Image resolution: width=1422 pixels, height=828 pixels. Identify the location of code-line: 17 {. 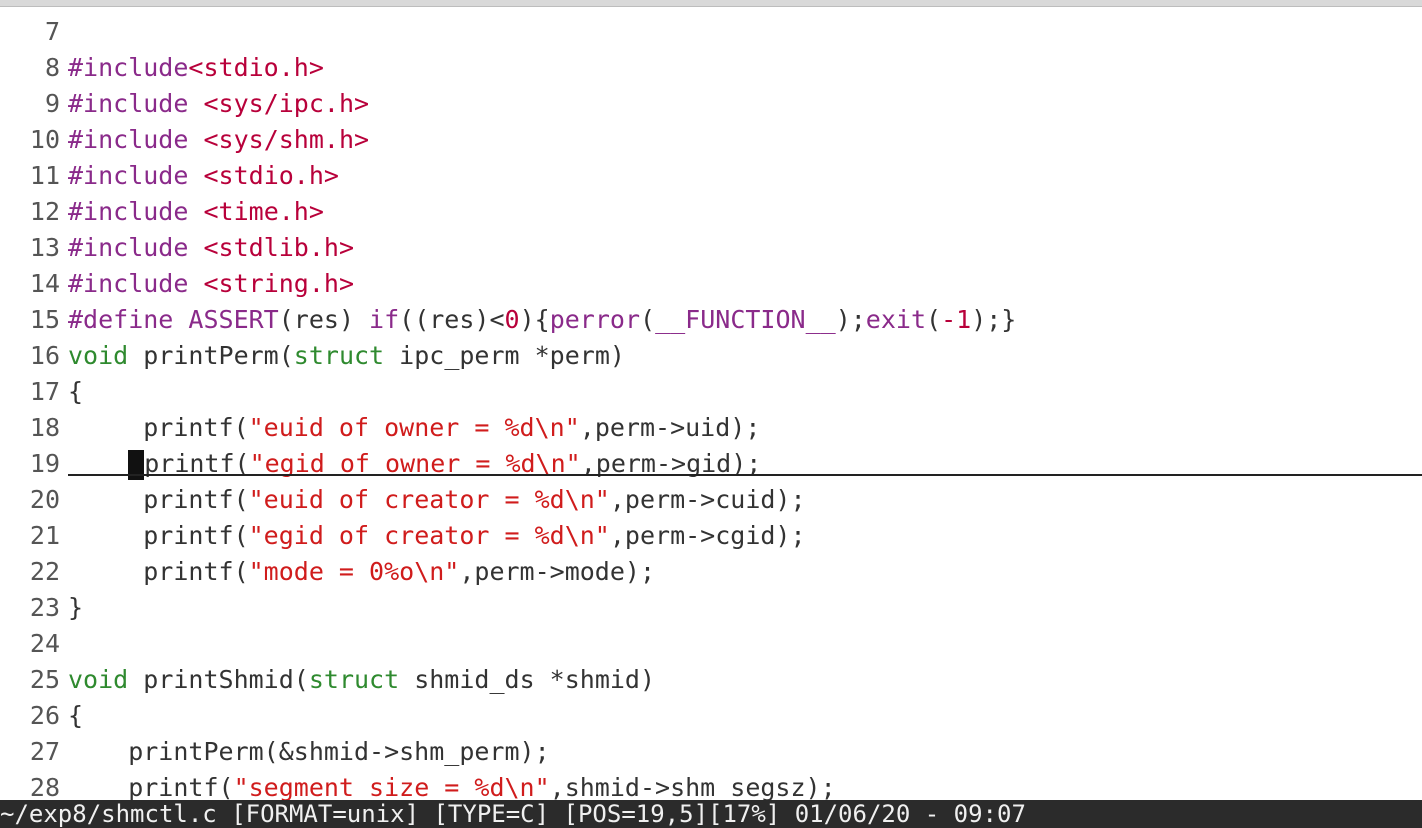
(711, 392).